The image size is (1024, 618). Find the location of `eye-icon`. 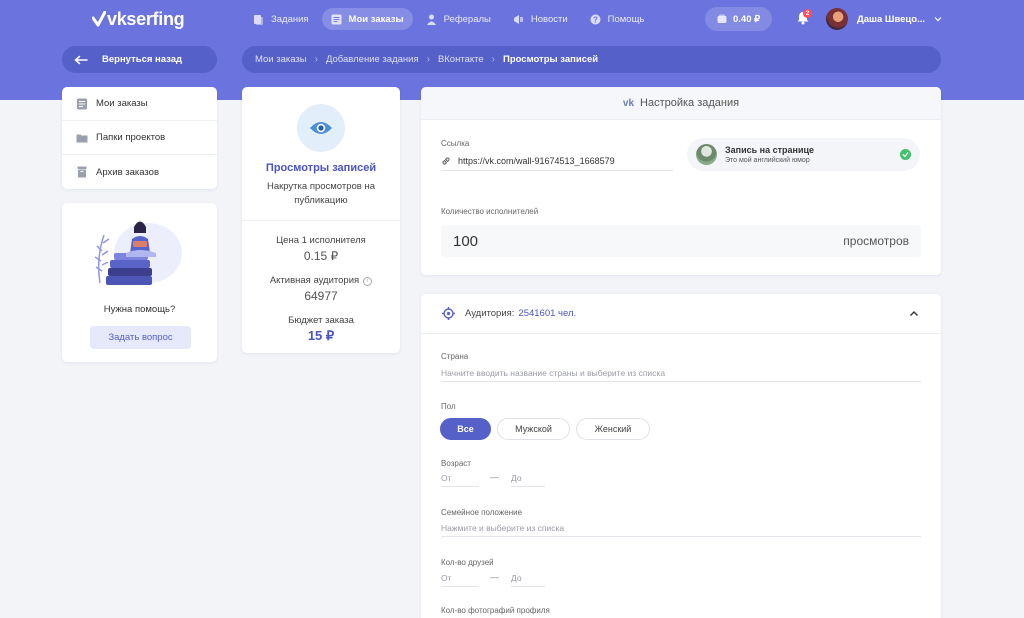

eye-icon is located at coordinates (321, 128).